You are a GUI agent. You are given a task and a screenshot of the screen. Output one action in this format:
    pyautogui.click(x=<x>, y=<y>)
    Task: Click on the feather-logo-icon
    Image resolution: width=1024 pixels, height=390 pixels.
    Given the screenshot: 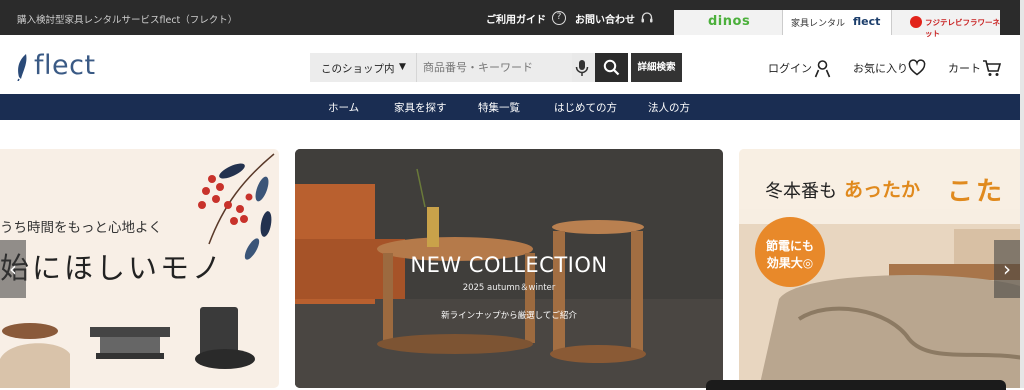 What is the action you would take?
    pyautogui.click(x=22, y=67)
    